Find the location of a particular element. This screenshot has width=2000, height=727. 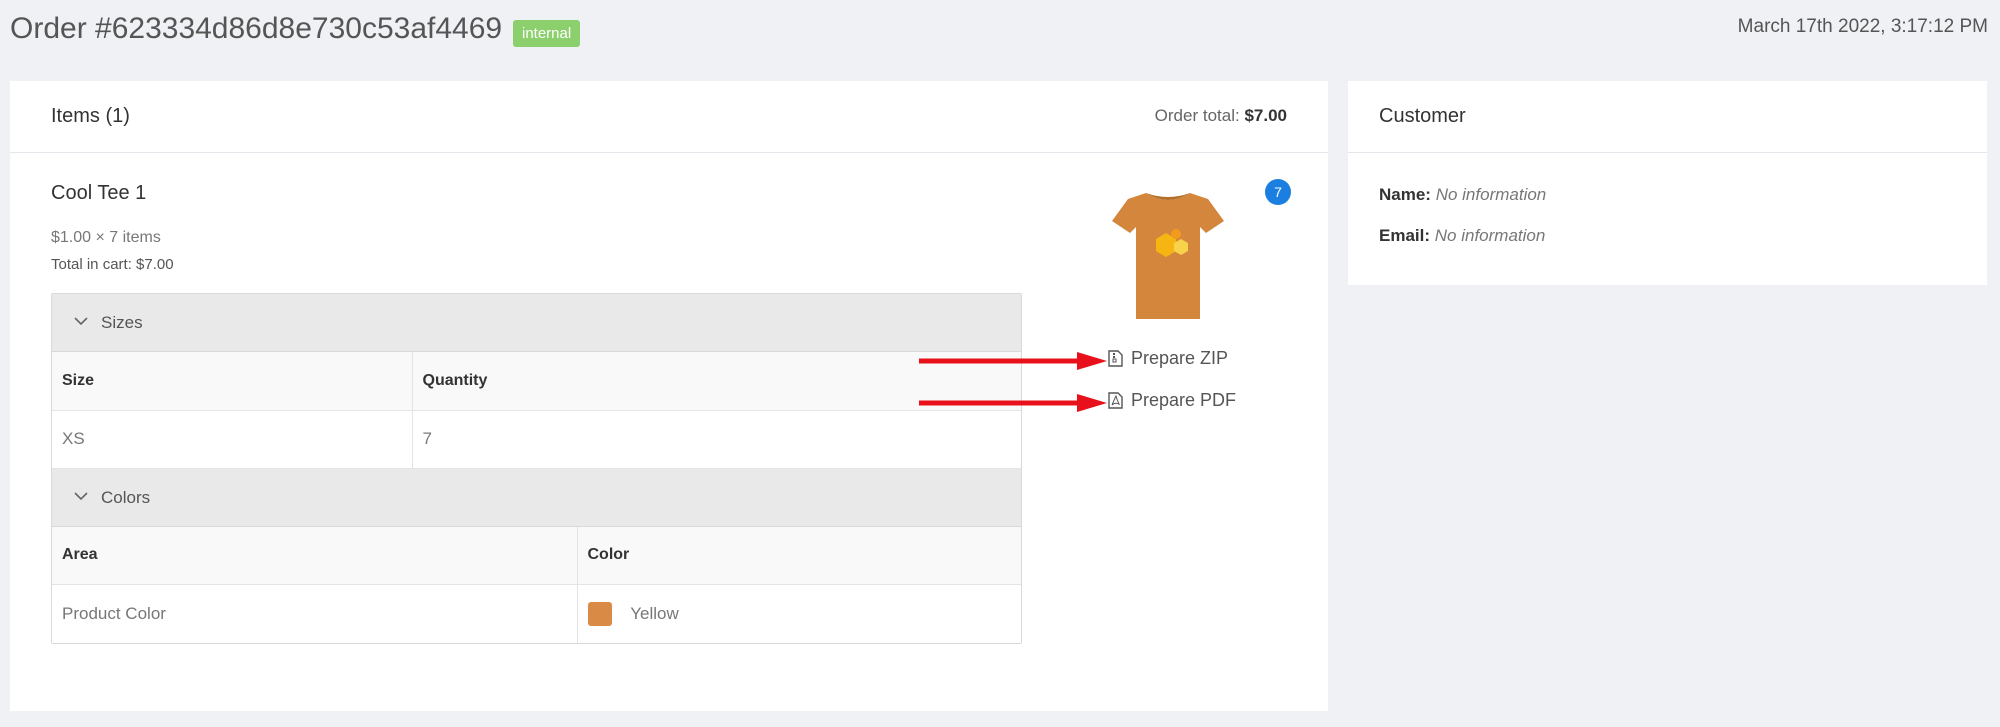

order-total: Order total: $7.00 is located at coordinates (1221, 116).